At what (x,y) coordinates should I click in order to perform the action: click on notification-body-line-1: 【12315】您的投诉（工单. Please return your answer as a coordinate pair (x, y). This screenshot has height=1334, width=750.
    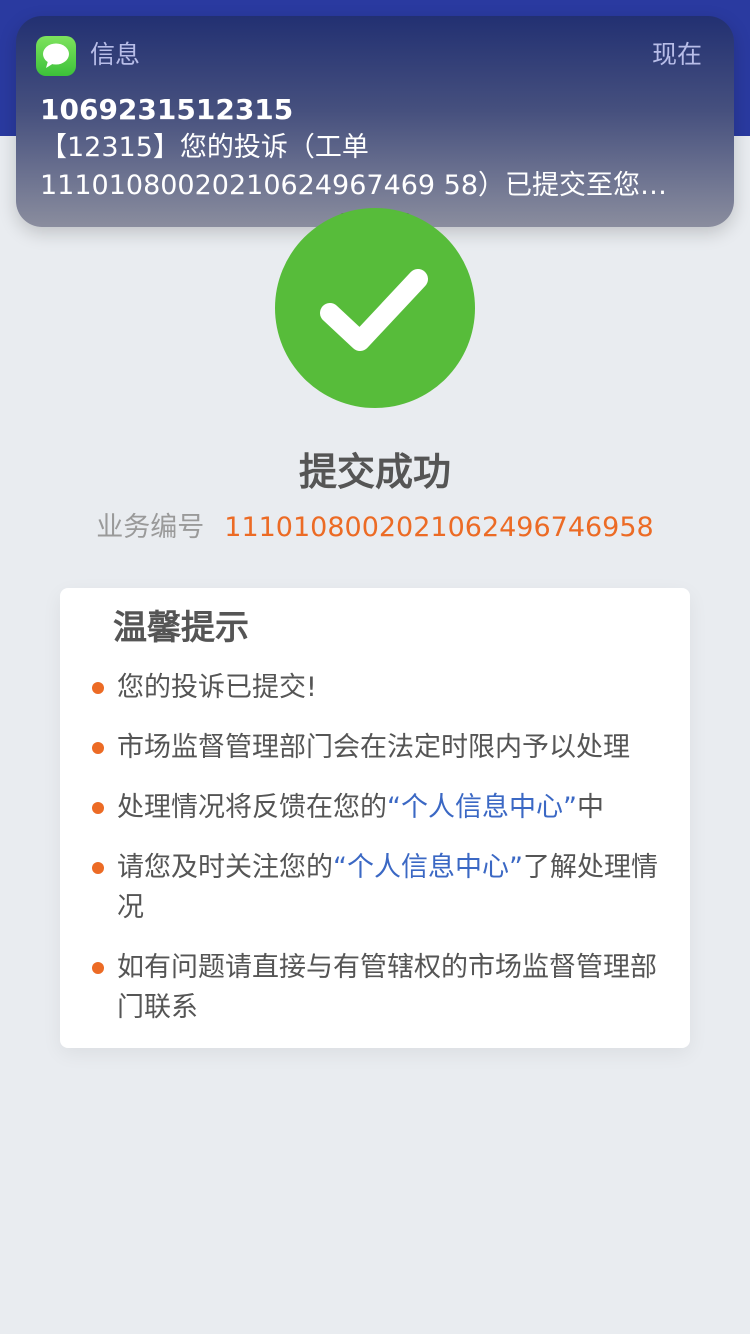
    Looking at the image, I should click on (204, 147).